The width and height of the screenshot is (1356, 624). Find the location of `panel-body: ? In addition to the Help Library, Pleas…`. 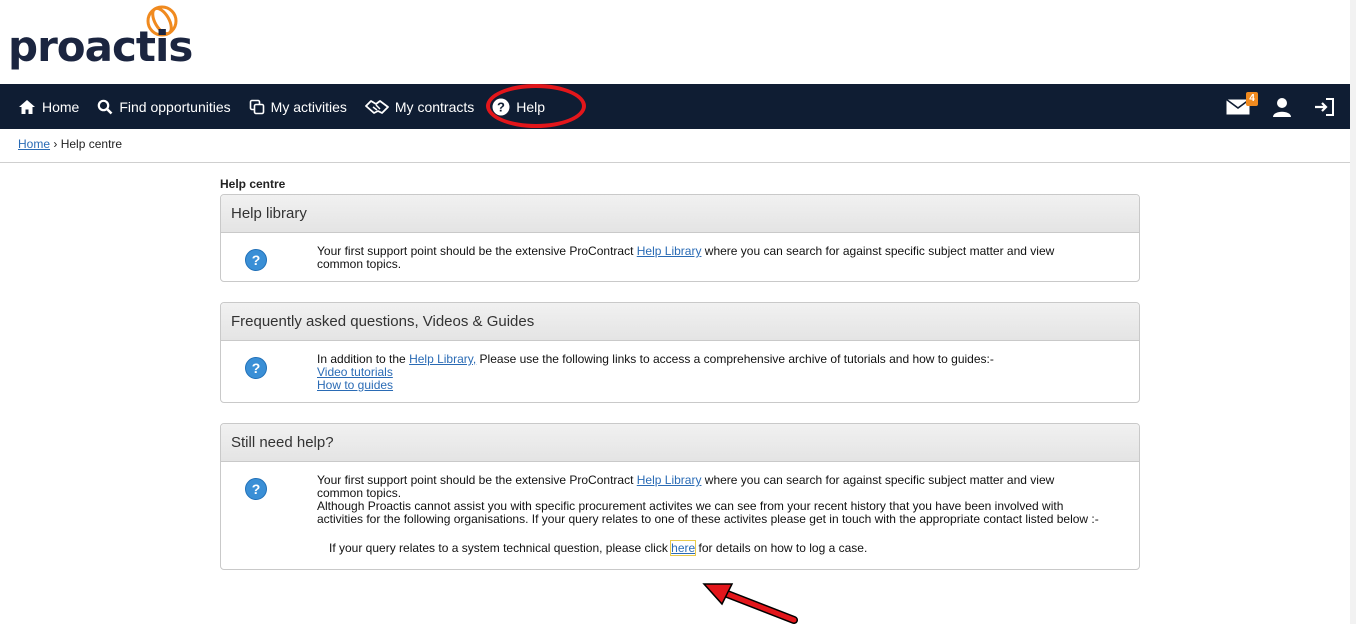

panel-body: ? In addition to the Help Library, Pleas… is located at coordinates (680, 371).